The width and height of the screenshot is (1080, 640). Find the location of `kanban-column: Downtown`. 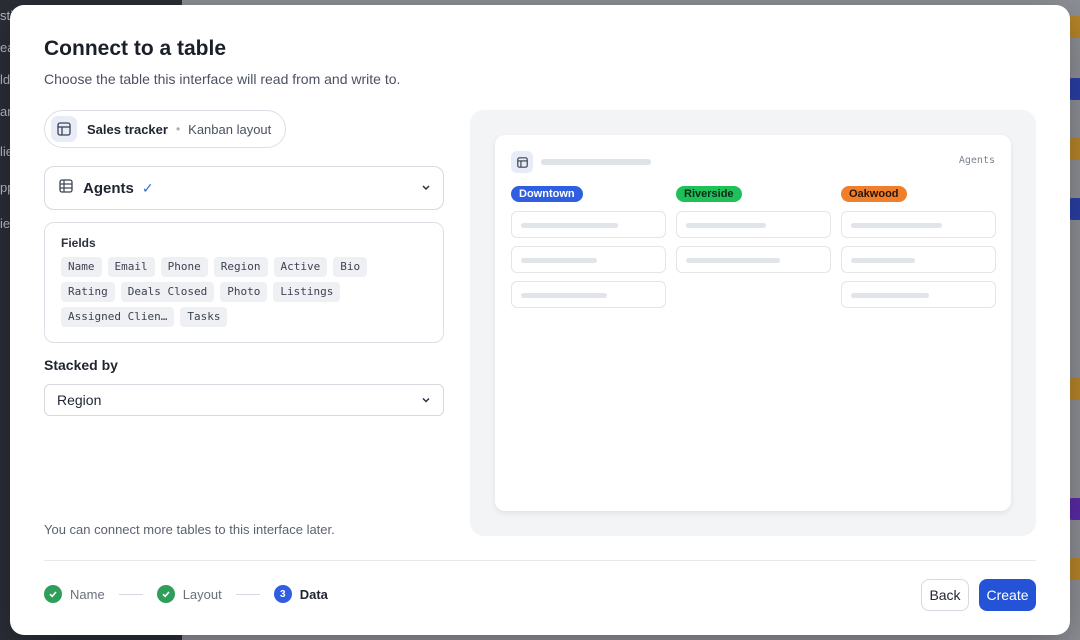

kanban-column: Downtown is located at coordinates (588, 246).